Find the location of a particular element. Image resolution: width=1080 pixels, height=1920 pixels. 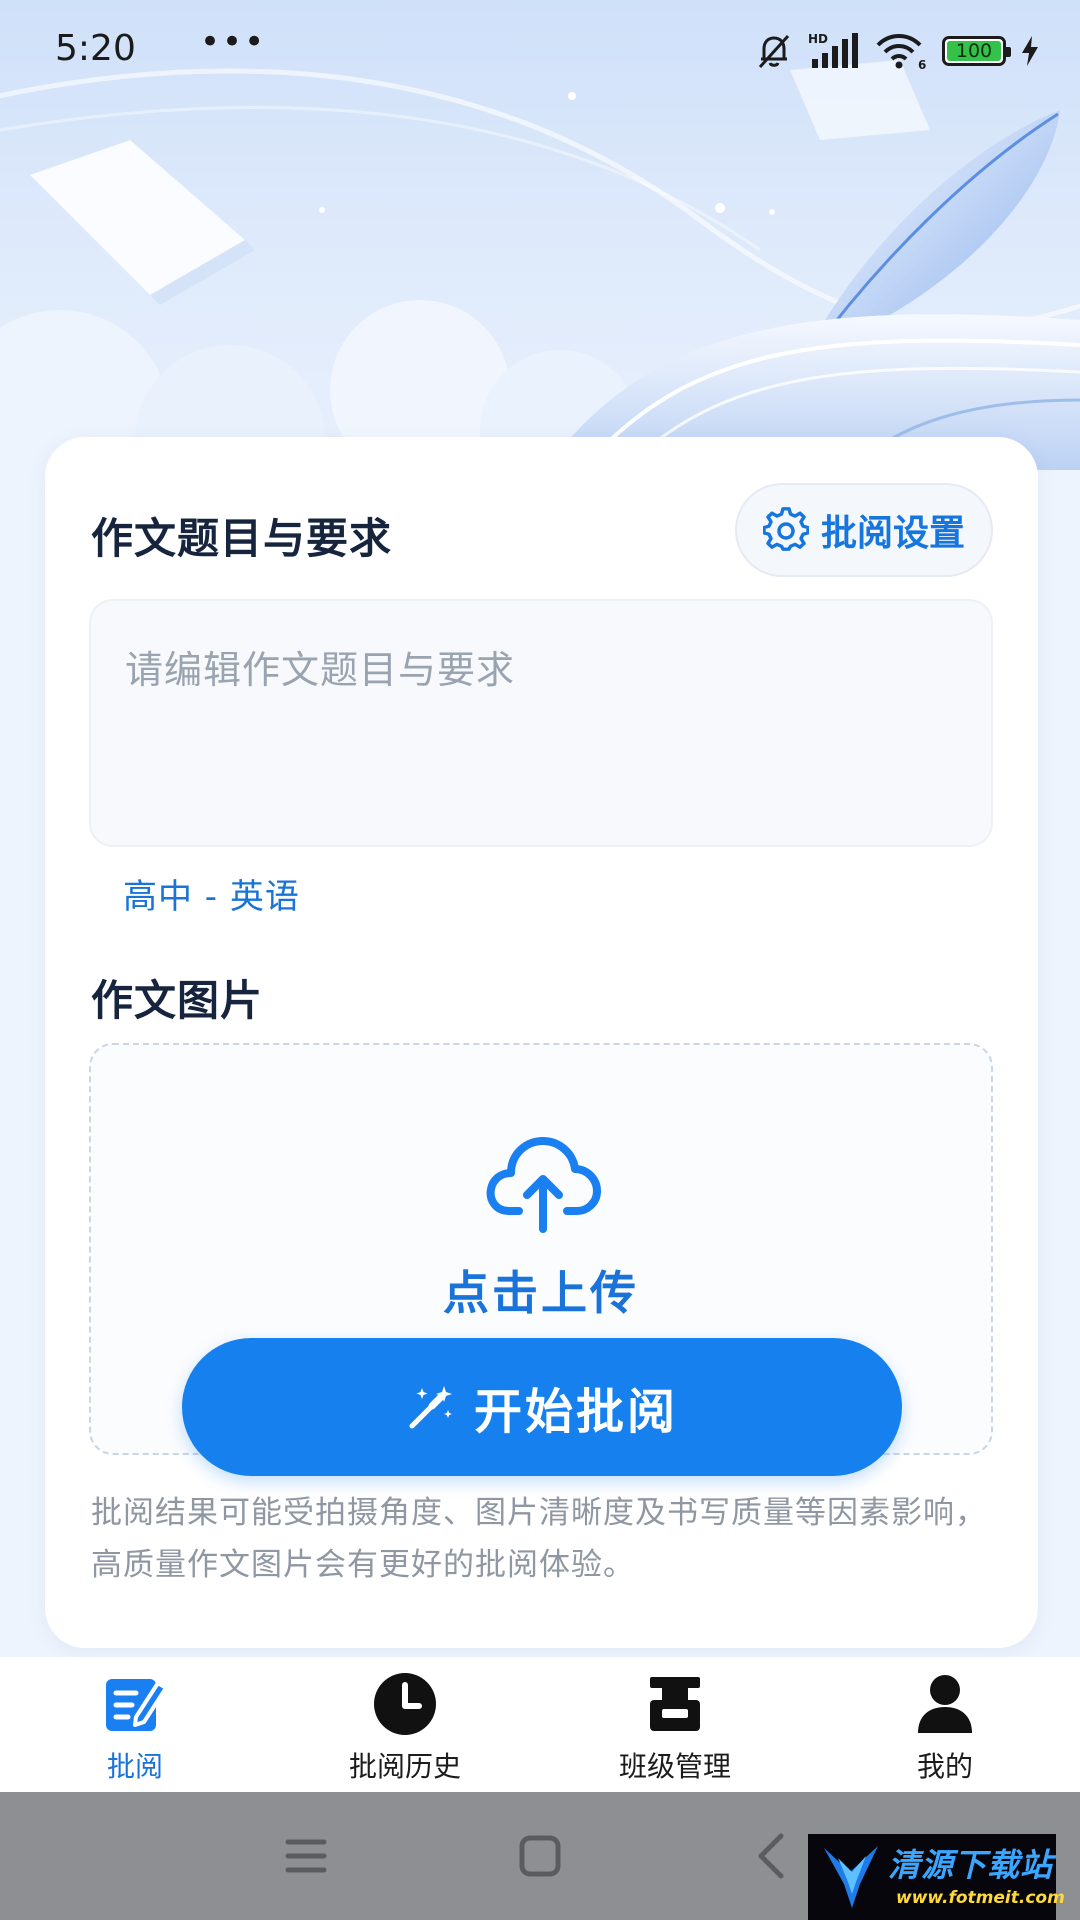

nav-item-class: 班级管理 is located at coordinates (675, 1724).